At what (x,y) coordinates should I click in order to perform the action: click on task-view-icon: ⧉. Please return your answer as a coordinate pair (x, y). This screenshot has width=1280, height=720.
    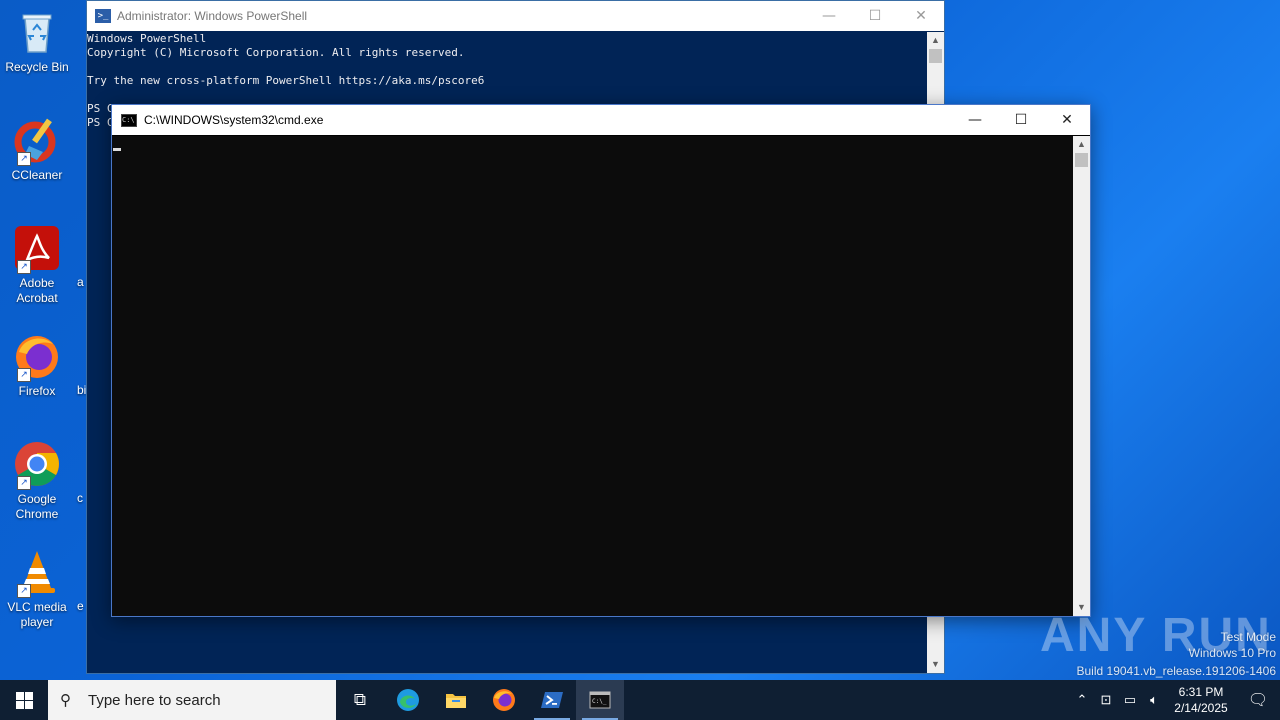
    Looking at the image, I should click on (360, 699).